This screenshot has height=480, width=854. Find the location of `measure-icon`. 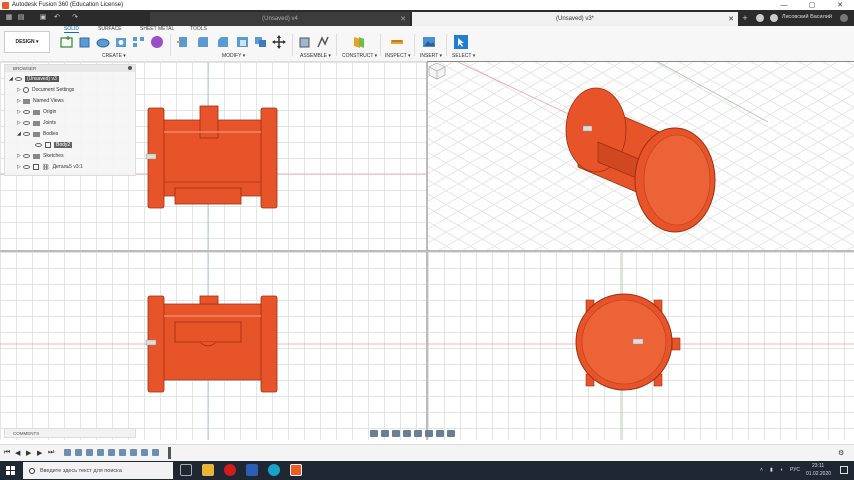

measure-icon is located at coordinates (397, 42).